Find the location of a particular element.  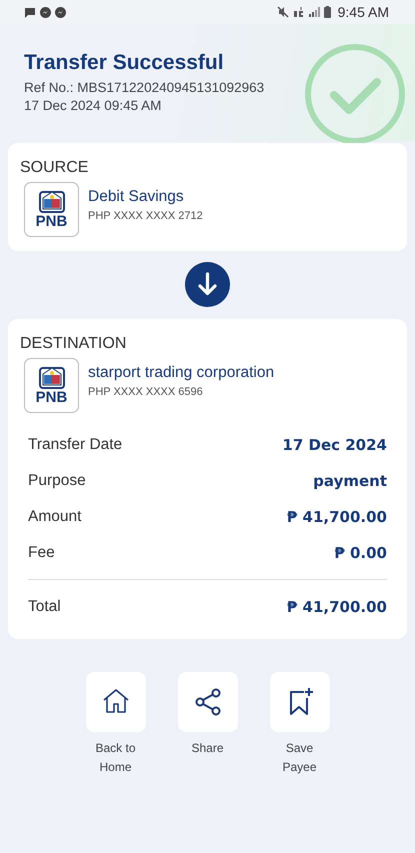

detail-label: Purpose is located at coordinates (57, 481).